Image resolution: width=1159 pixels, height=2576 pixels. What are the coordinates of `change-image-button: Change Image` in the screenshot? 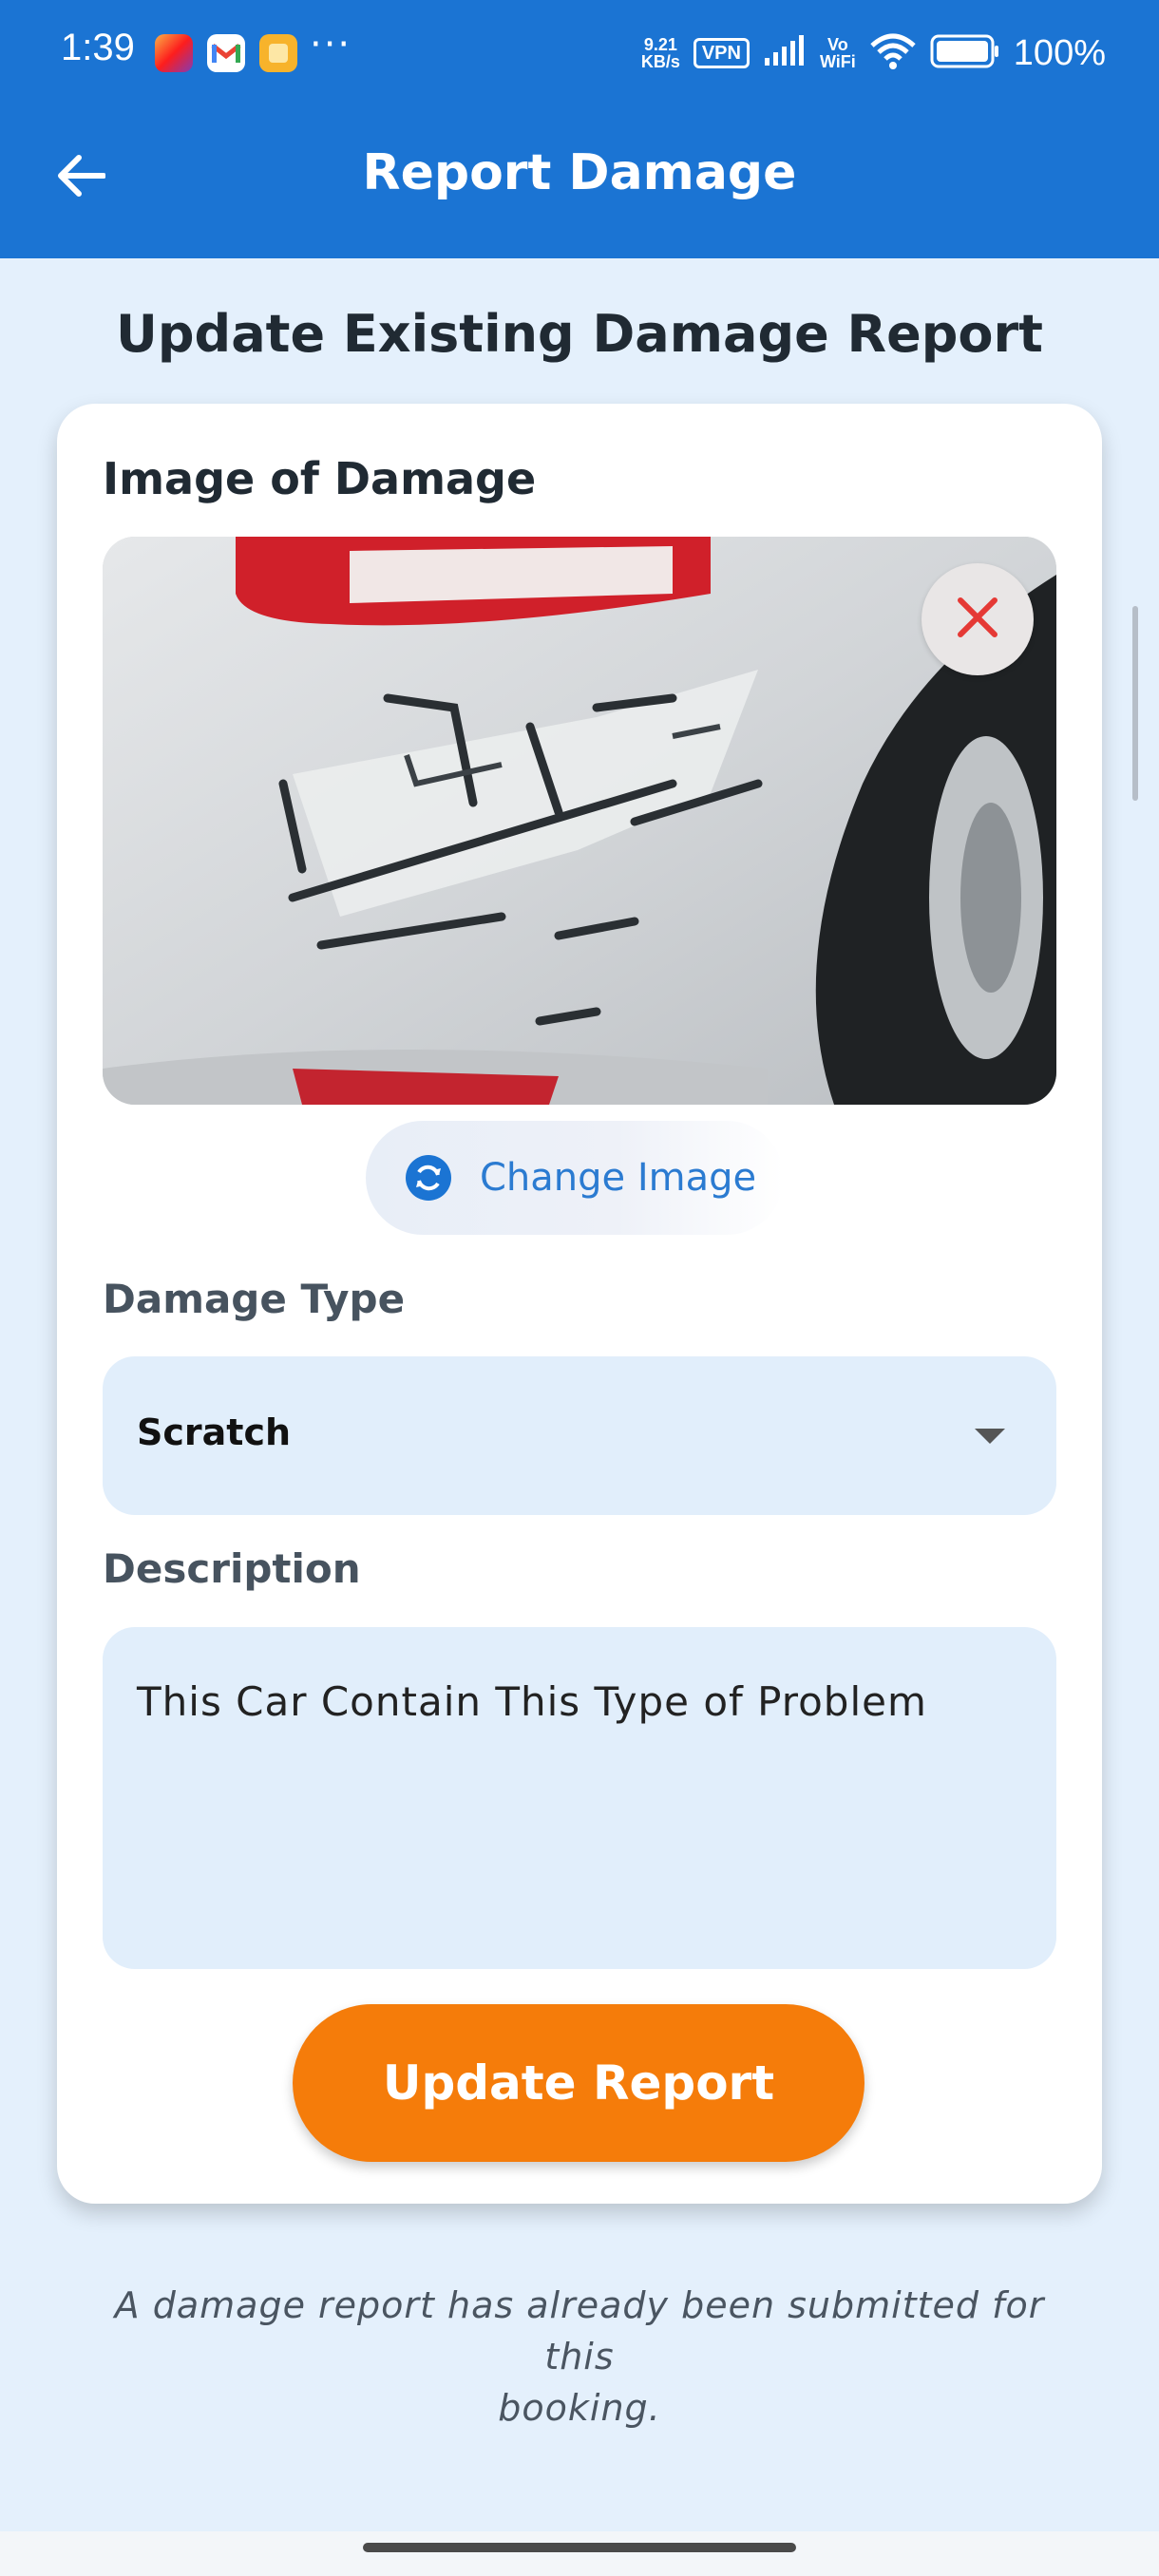 It's located at (575, 1178).